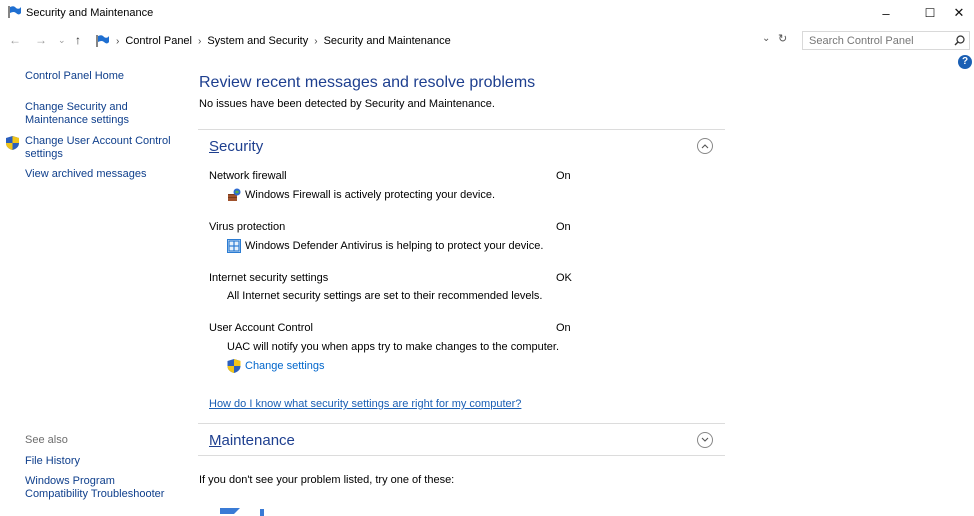 The height and width of the screenshot is (516, 974). What do you see at coordinates (242, 512) in the screenshot?
I see `troubleshooter-icon` at bounding box center [242, 512].